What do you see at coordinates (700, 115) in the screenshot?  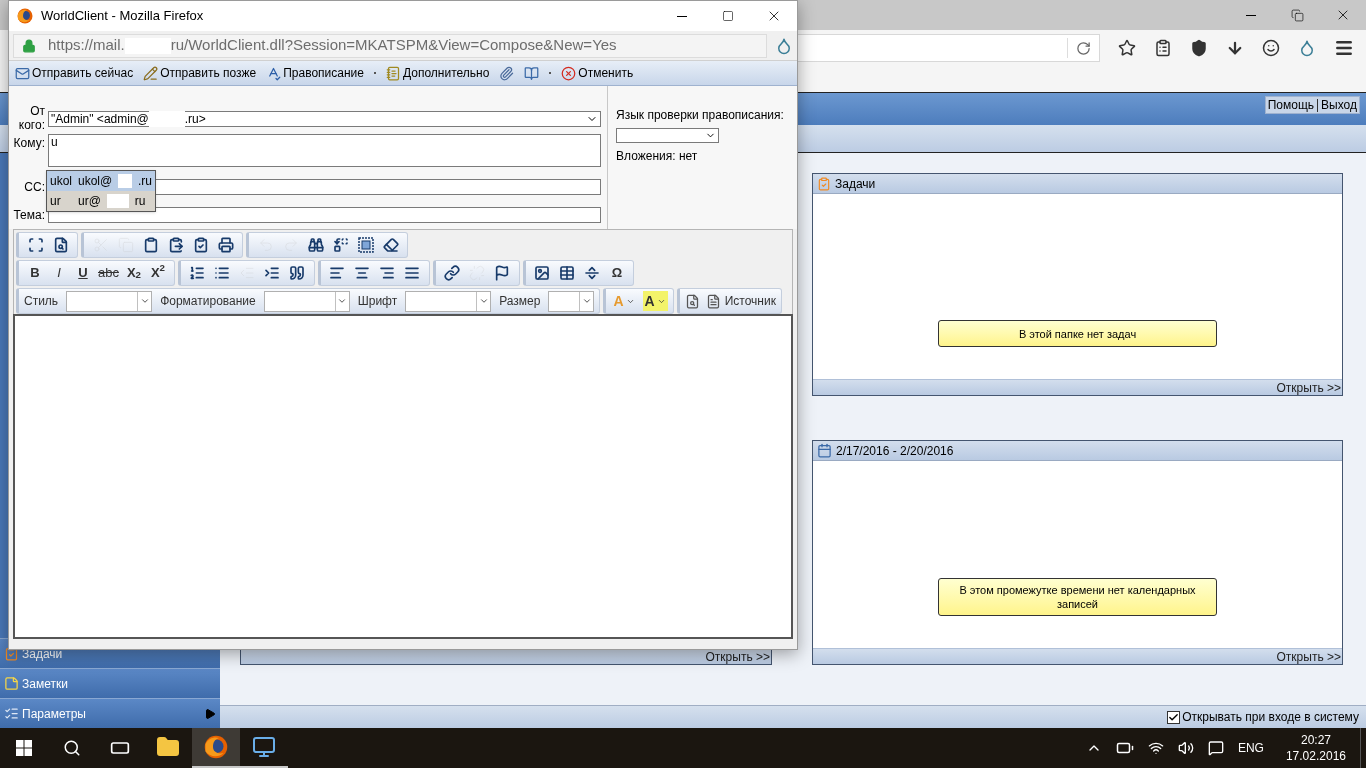 I see `spell-language-label: Язык проверки правописания:` at bounding box center [700, 115].